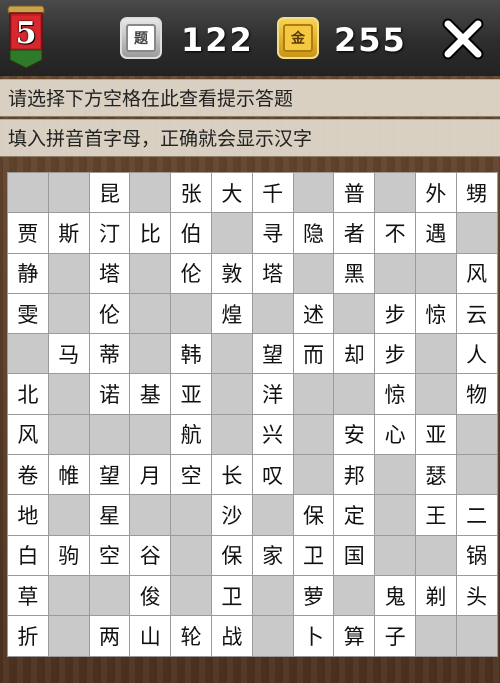 The image size is (500, 683). Describe the element at coordinates (150, 474) in the screenshot. I see `grid-cell: 月` at that location.